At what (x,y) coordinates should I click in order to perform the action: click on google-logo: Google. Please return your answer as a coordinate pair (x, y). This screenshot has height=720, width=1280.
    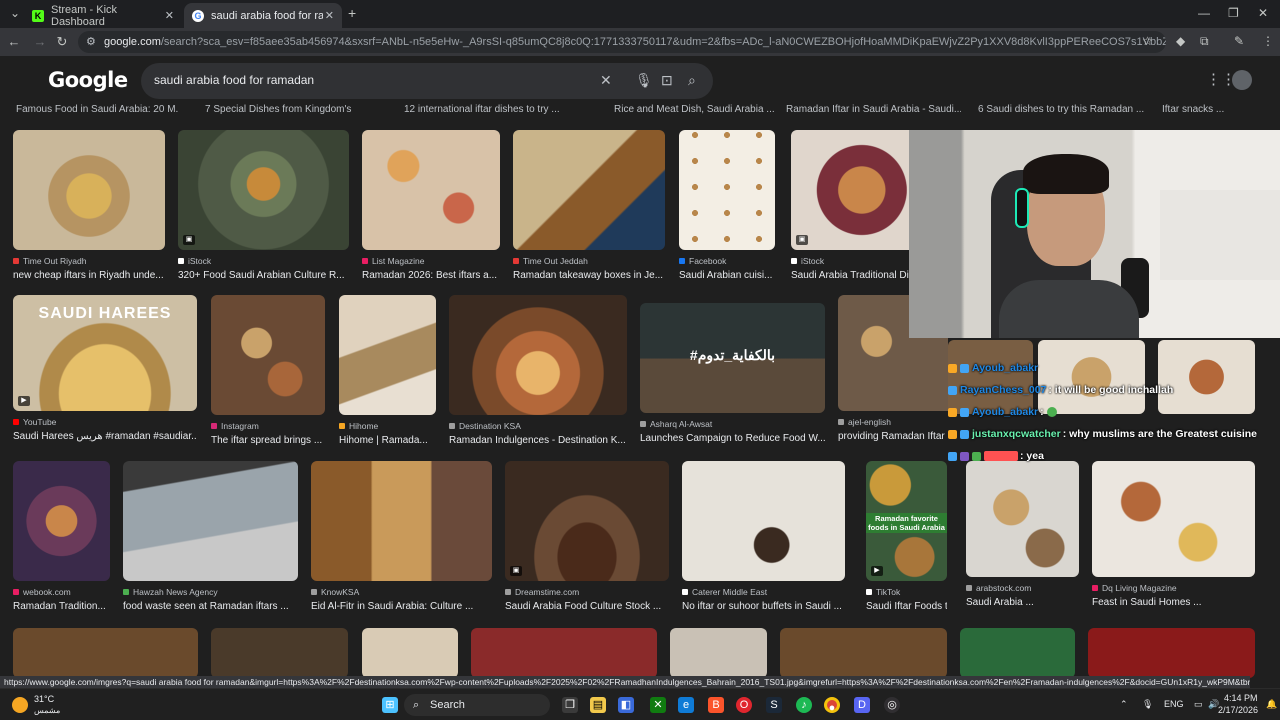
    Looking at the image, I should click on (88, 80).